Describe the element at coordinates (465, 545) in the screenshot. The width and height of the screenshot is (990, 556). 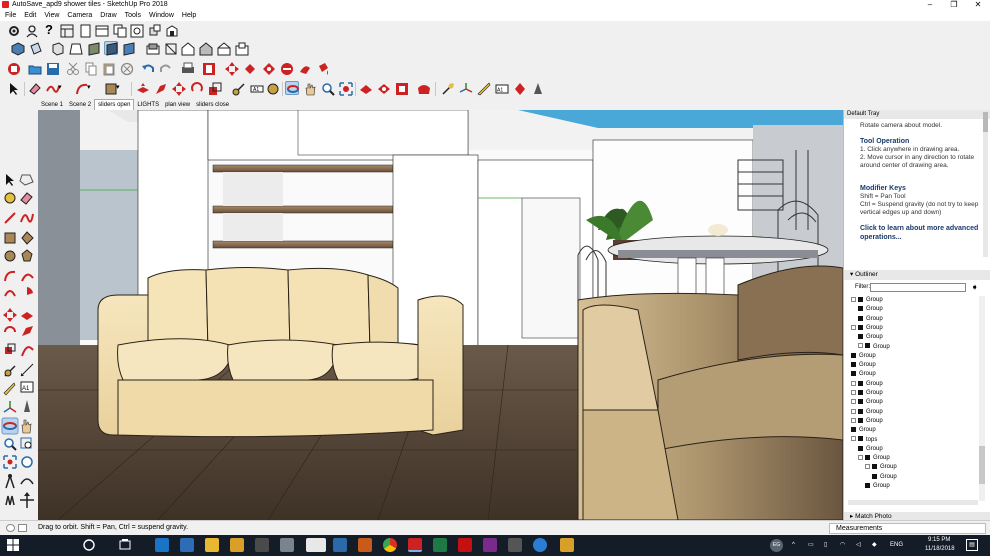
I see `acrobat-icon` at that location.